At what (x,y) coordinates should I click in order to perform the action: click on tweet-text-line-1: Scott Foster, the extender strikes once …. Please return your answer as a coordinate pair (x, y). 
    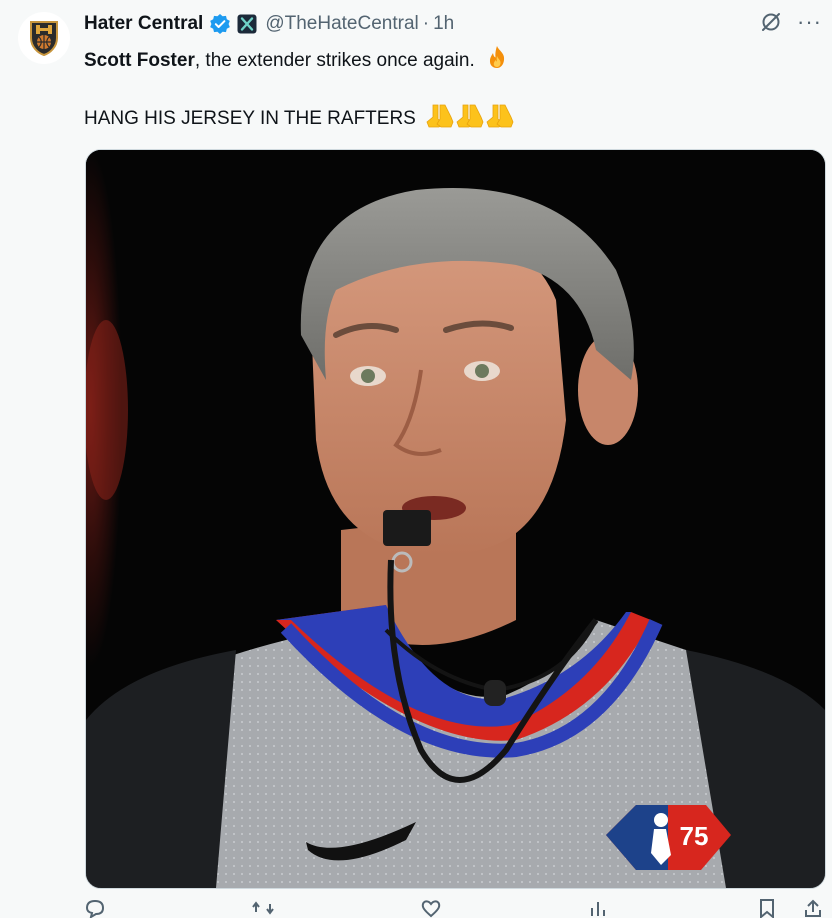
    Looking at the image, I should click on (297, 61).